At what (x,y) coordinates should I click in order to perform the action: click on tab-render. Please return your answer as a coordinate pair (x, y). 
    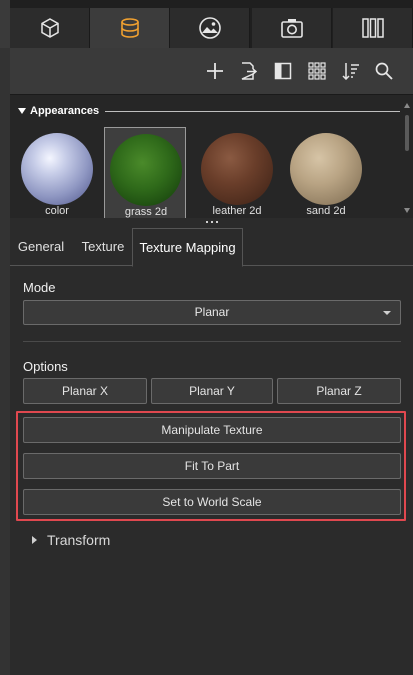
    Looking at the image, I should click on (292, 28).